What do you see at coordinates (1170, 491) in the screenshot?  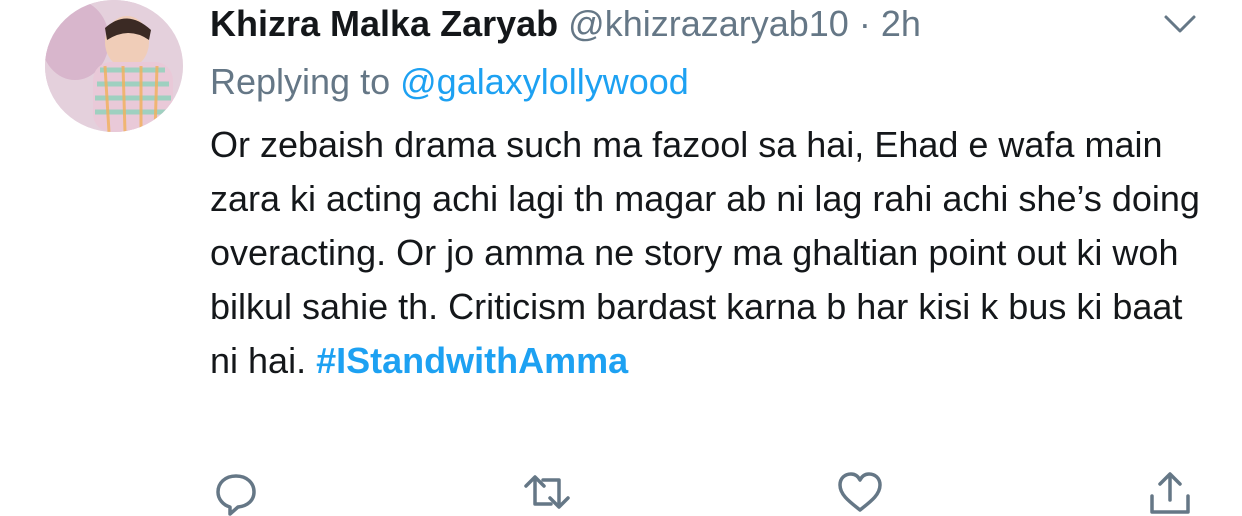 I see `share-button` at bounding box center [1170, 491].